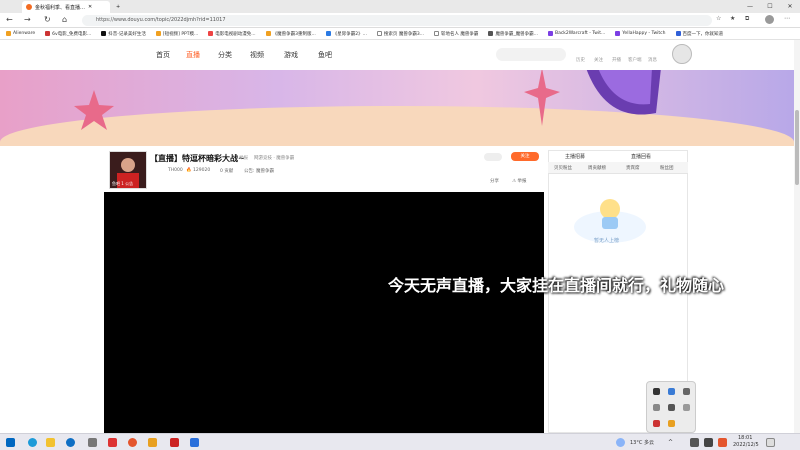 This screenshot has width=800, height=450. Describe the element at coordinates (797, 236) in the screenshot. I see `page-scrollbar` at that location.